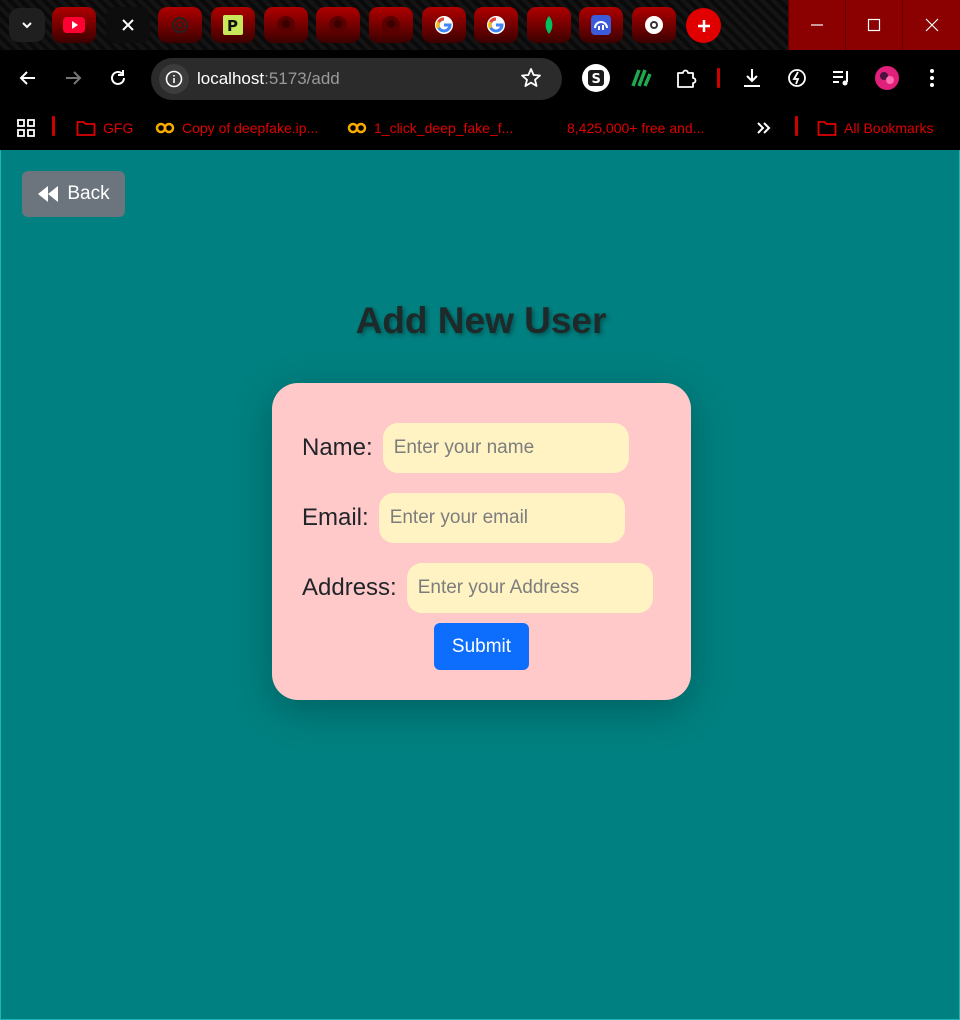 This screenshot has height=1020, width=960. I want to click on arrow-right-icon, so click(73, 78).